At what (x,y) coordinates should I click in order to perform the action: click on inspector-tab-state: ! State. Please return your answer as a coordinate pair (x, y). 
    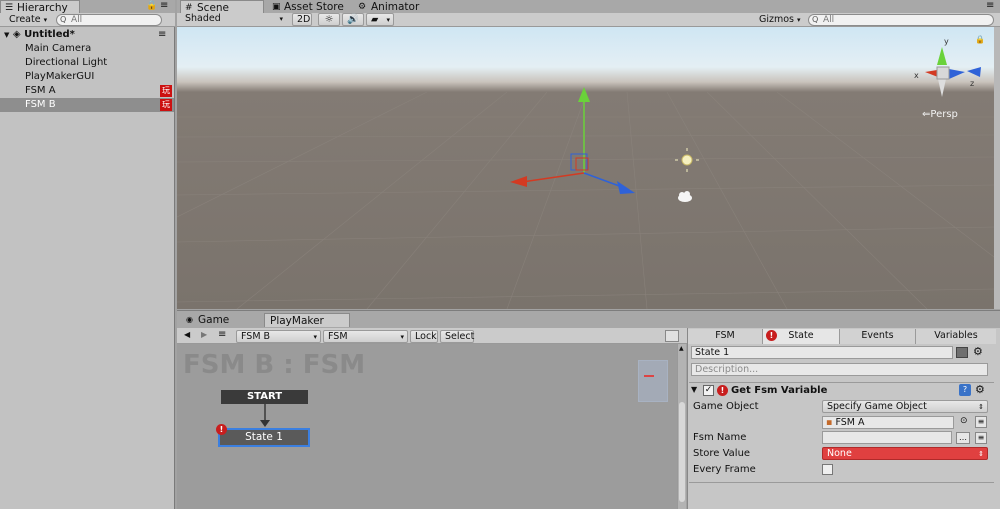
    Looking at the image, I should click on (801, 336).